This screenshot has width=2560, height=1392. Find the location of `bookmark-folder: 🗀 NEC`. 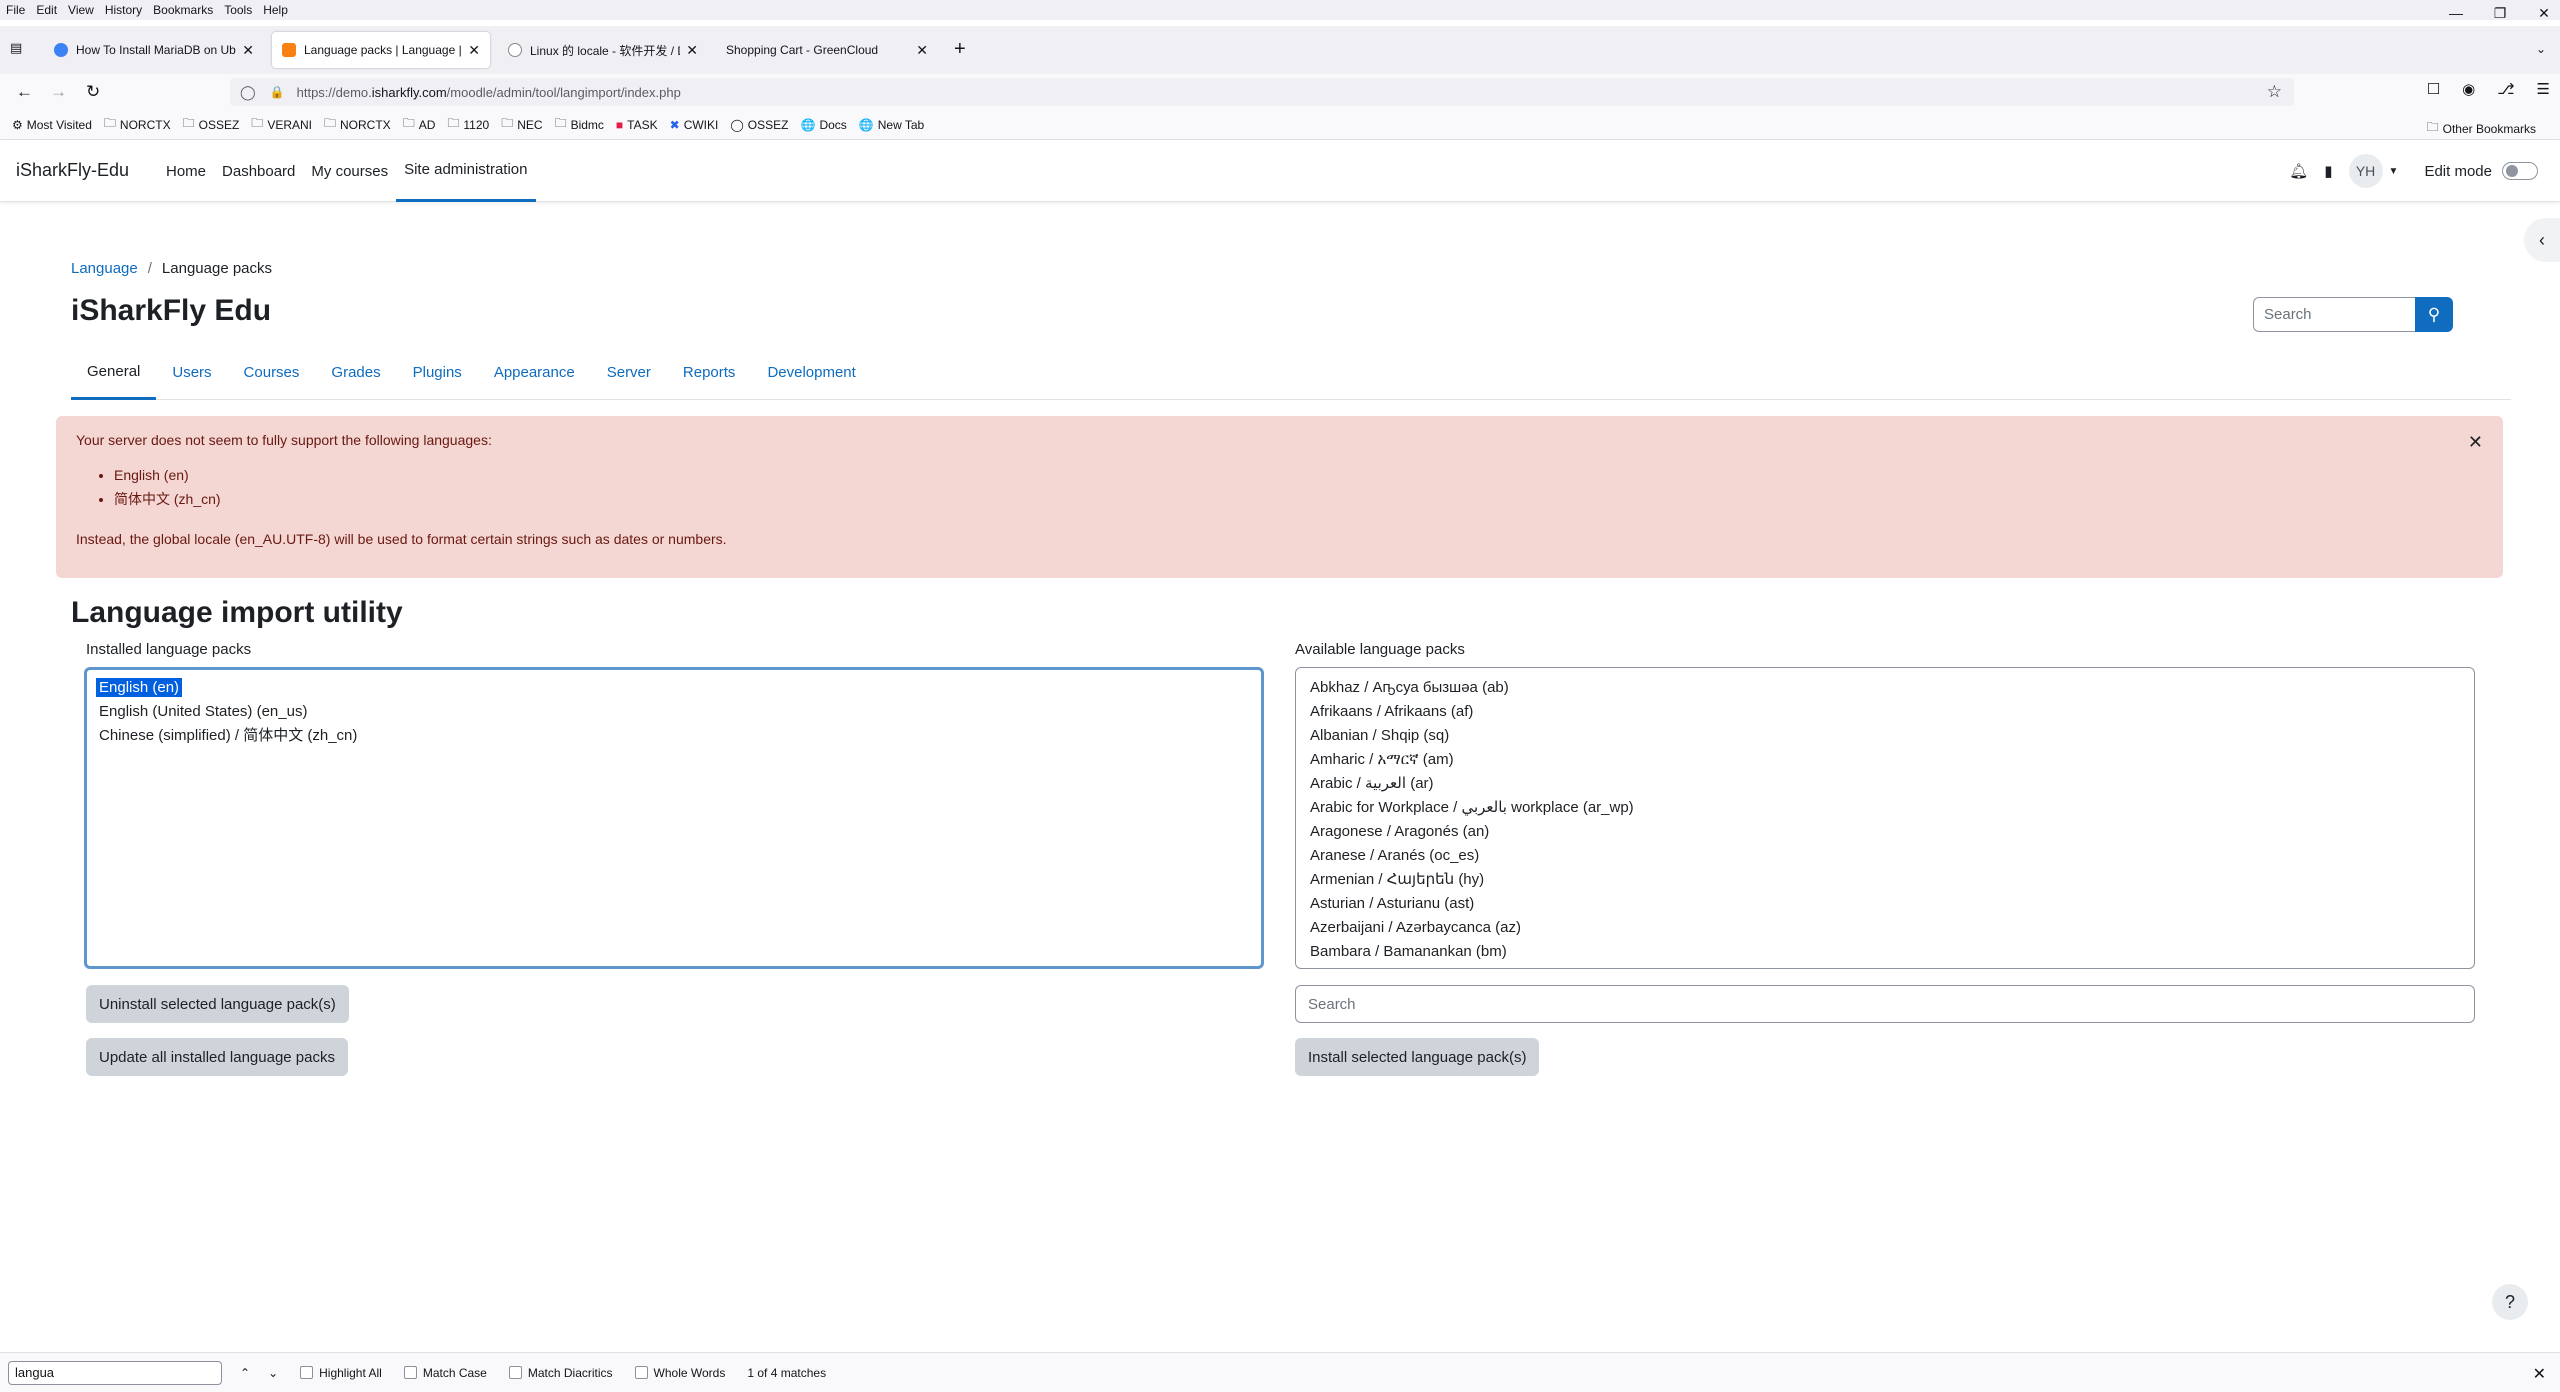

bookmark-folder: 🗀 NEC is located at coordinates (521, 124).